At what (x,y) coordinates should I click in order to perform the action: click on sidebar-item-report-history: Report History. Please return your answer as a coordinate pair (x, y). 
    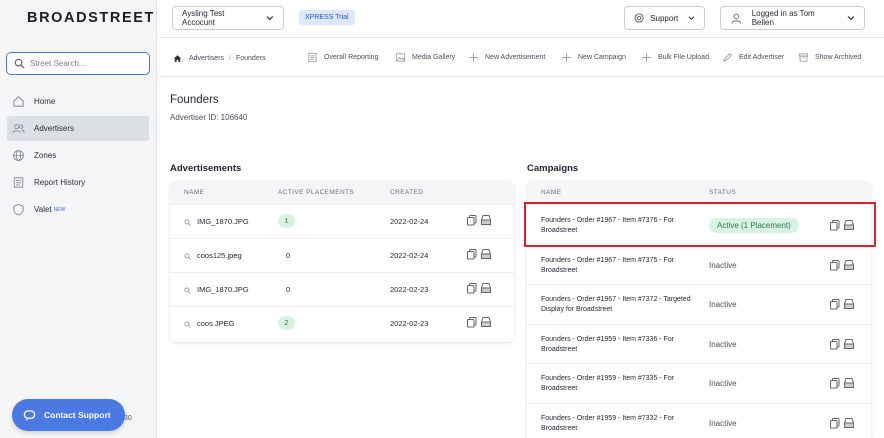
    Looking at the image, I should click on (78, 182).